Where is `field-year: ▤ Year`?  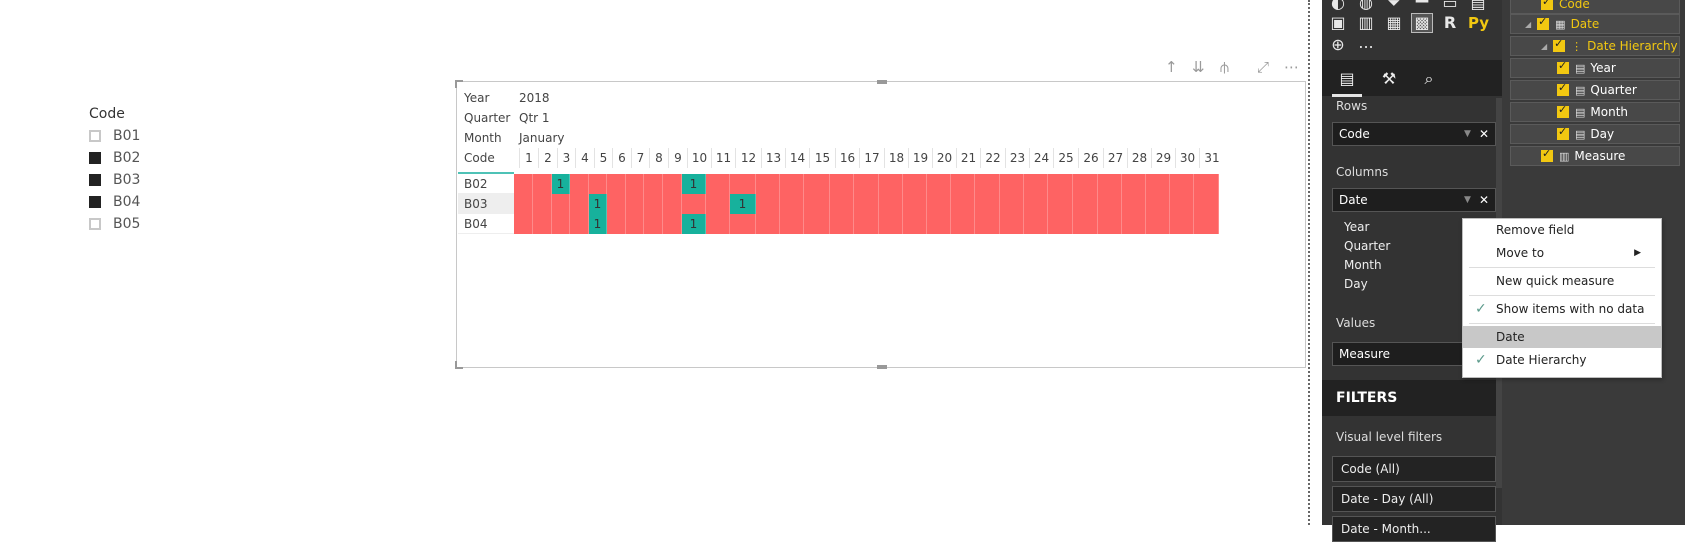
field-year: ▤ Year is located at coordinates (1595, 68).